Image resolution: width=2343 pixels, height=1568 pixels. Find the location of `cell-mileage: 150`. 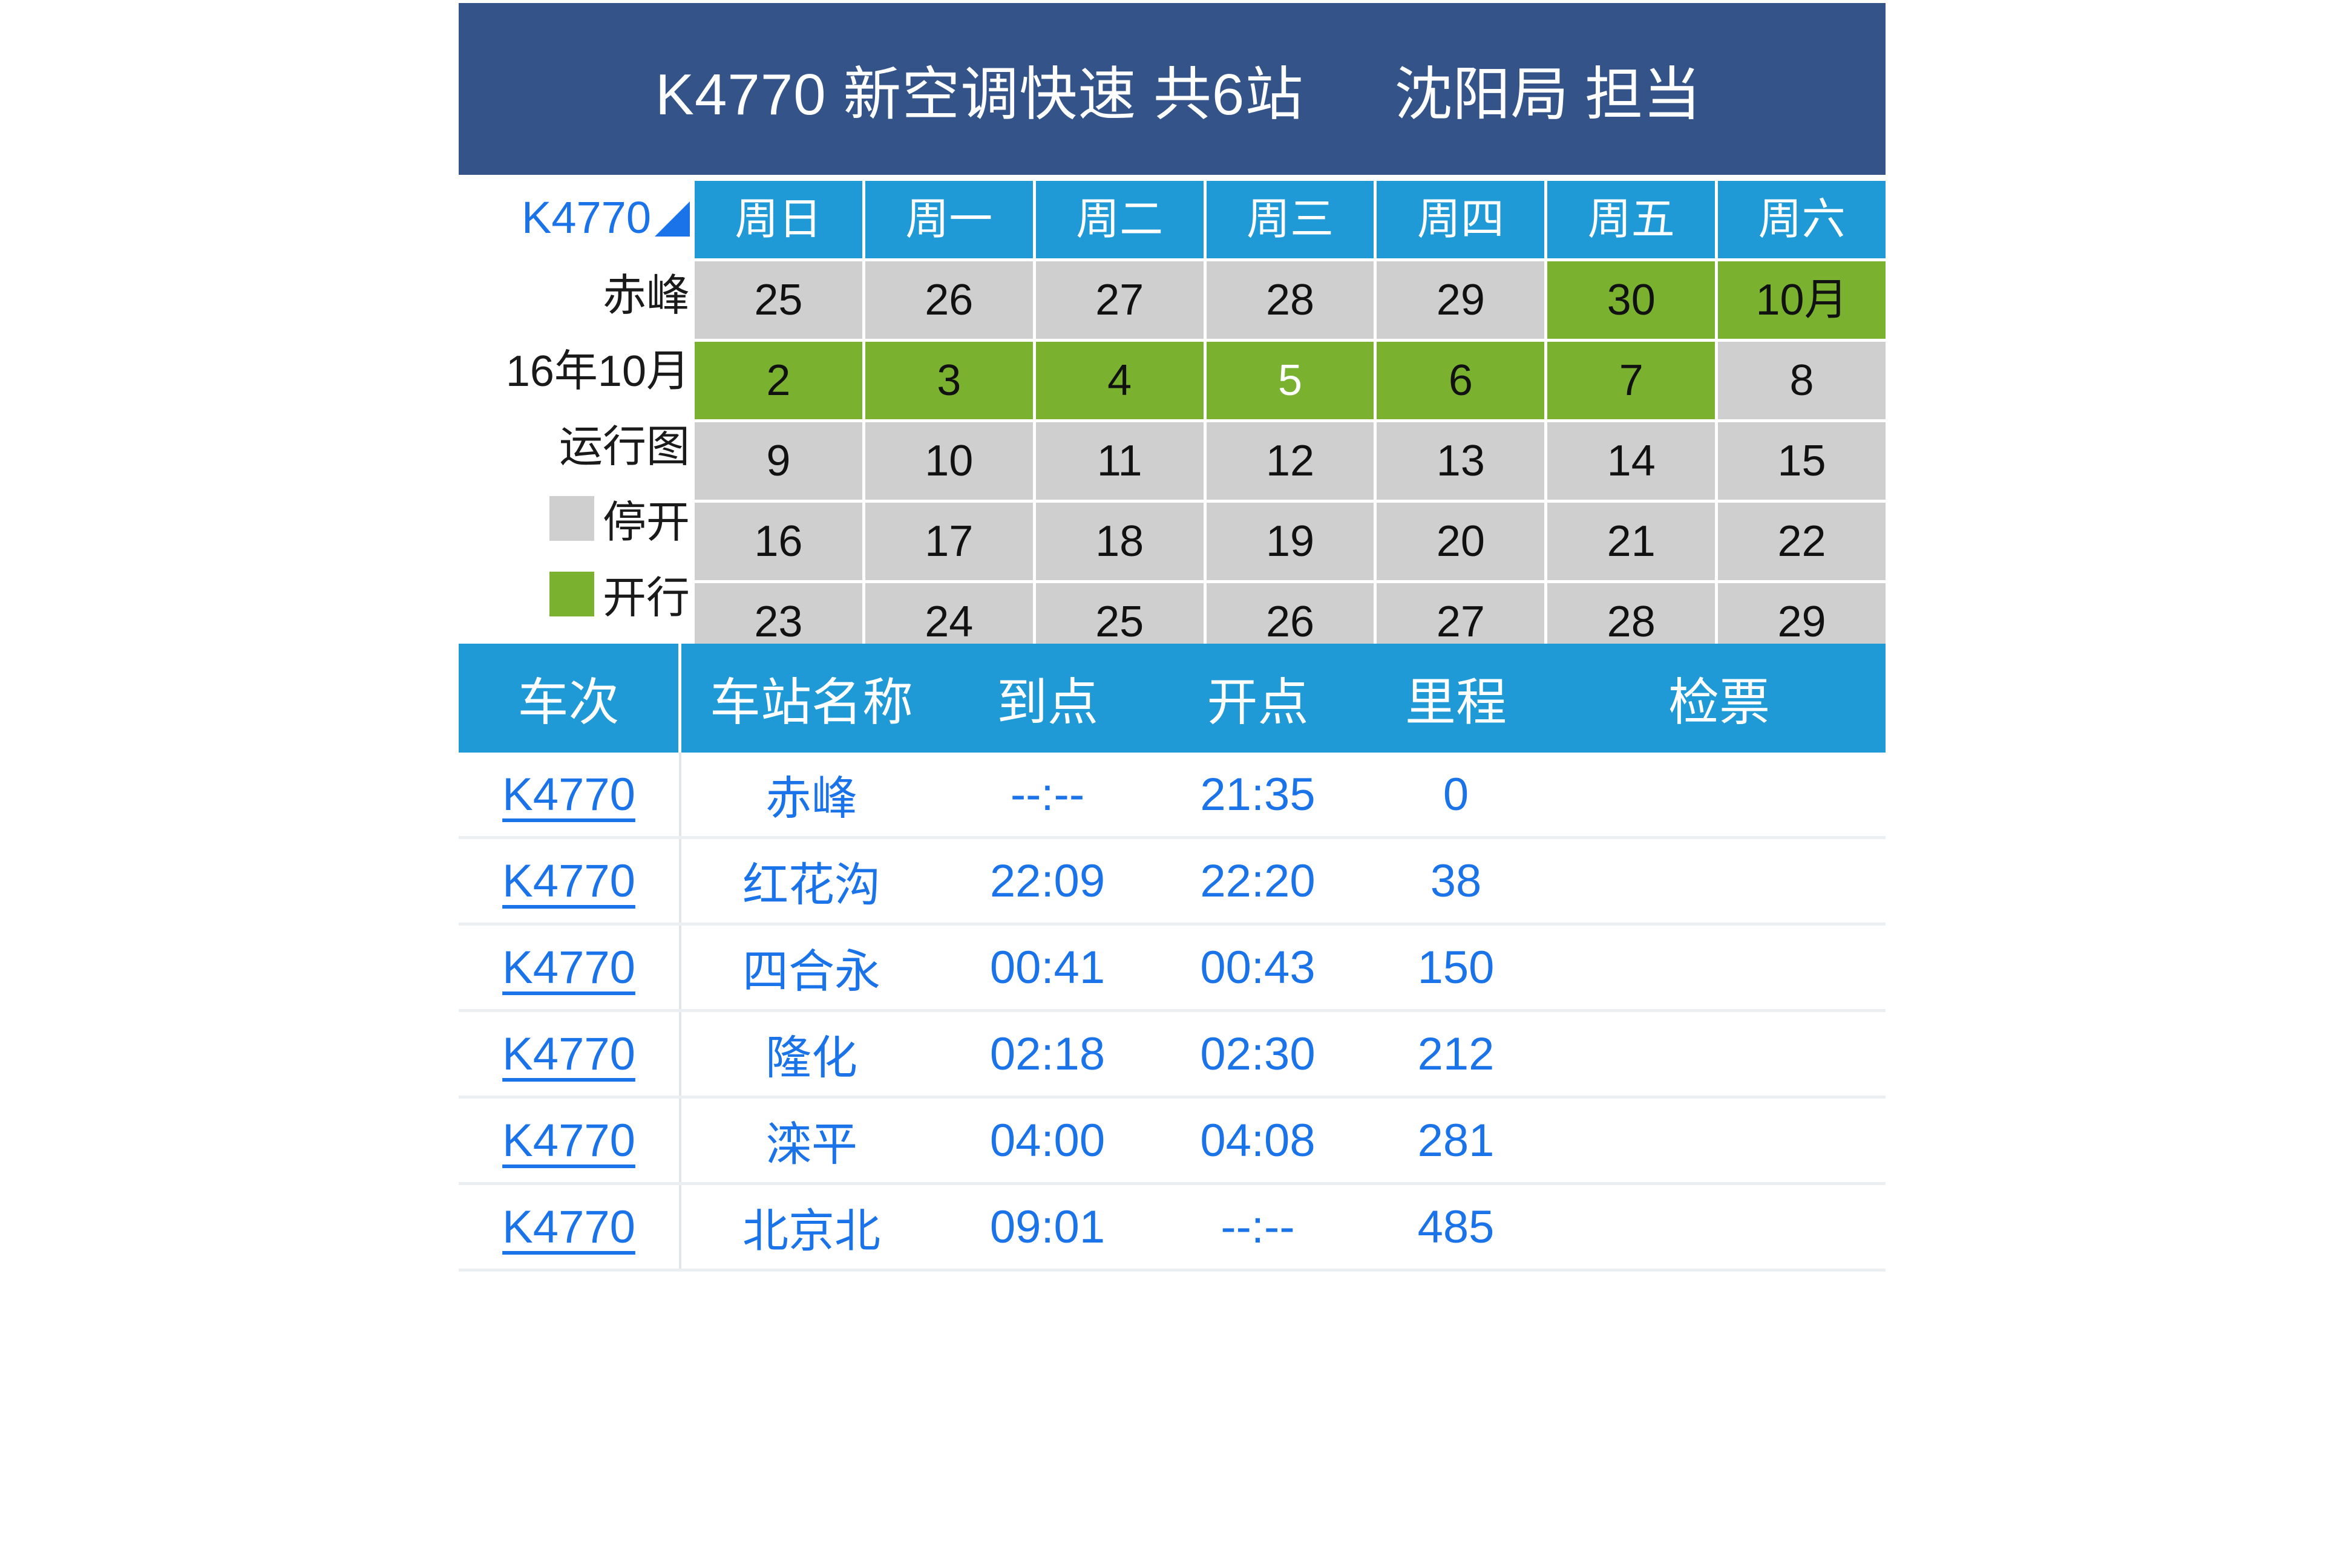

cell-mileage: 150 is located at coordinates (1456, 967).